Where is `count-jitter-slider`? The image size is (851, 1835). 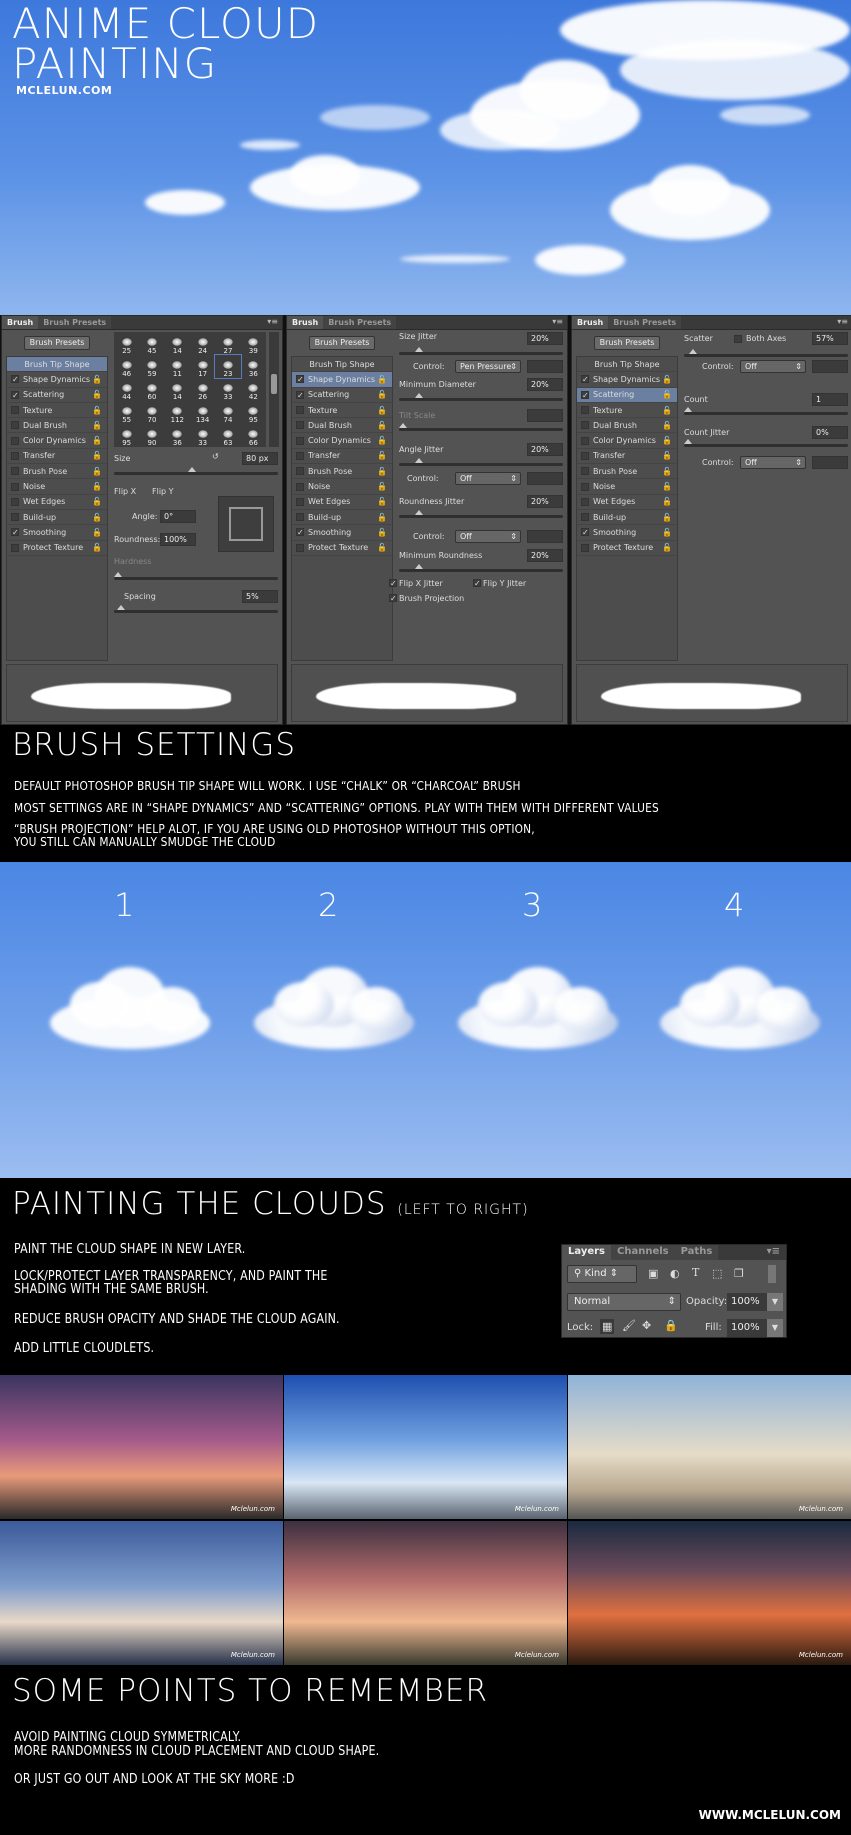
count-jitter-slider is located at coordinates (766, 443).